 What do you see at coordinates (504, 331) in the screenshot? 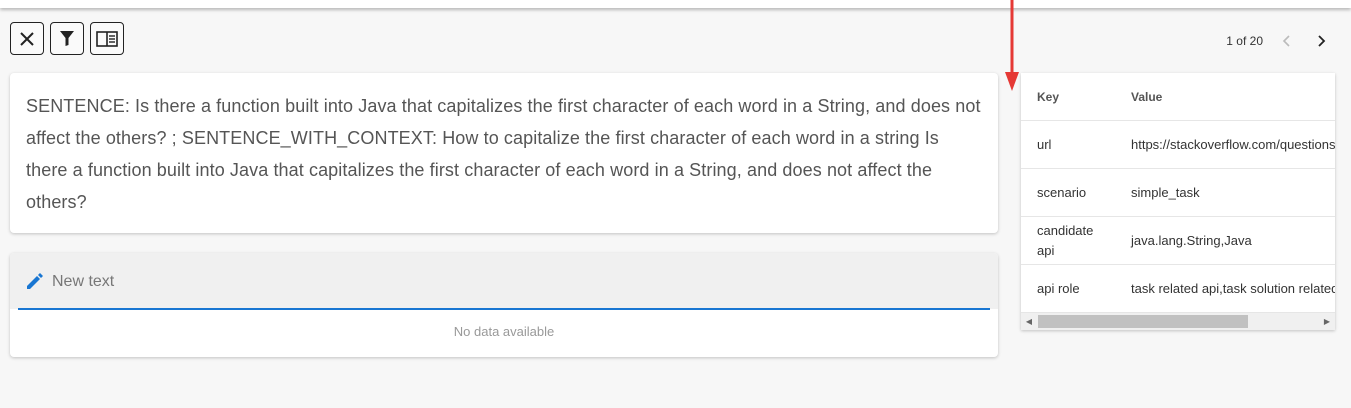
I see `empty-state-label: No data available` at bounding box center [504, 331].